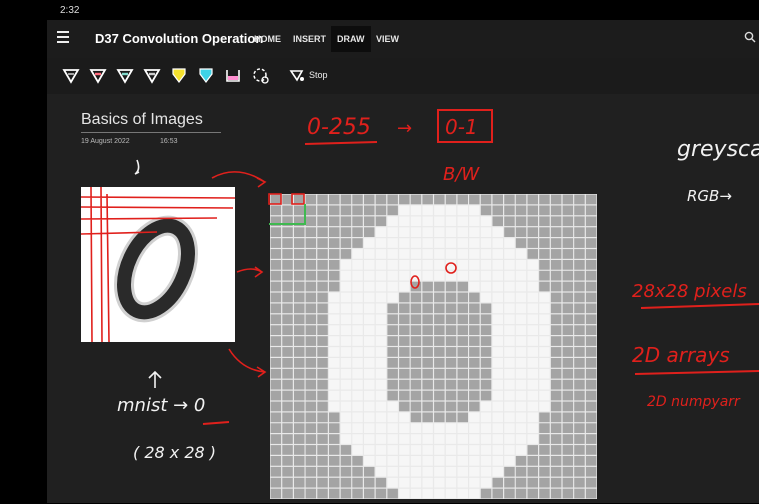 The width and height of the screenshot is (759, 504). What do you see at coordinates (681, 355) in the screenshot?
I see `ink-arrays: 2D arrays` at bounding box center [681, 355].